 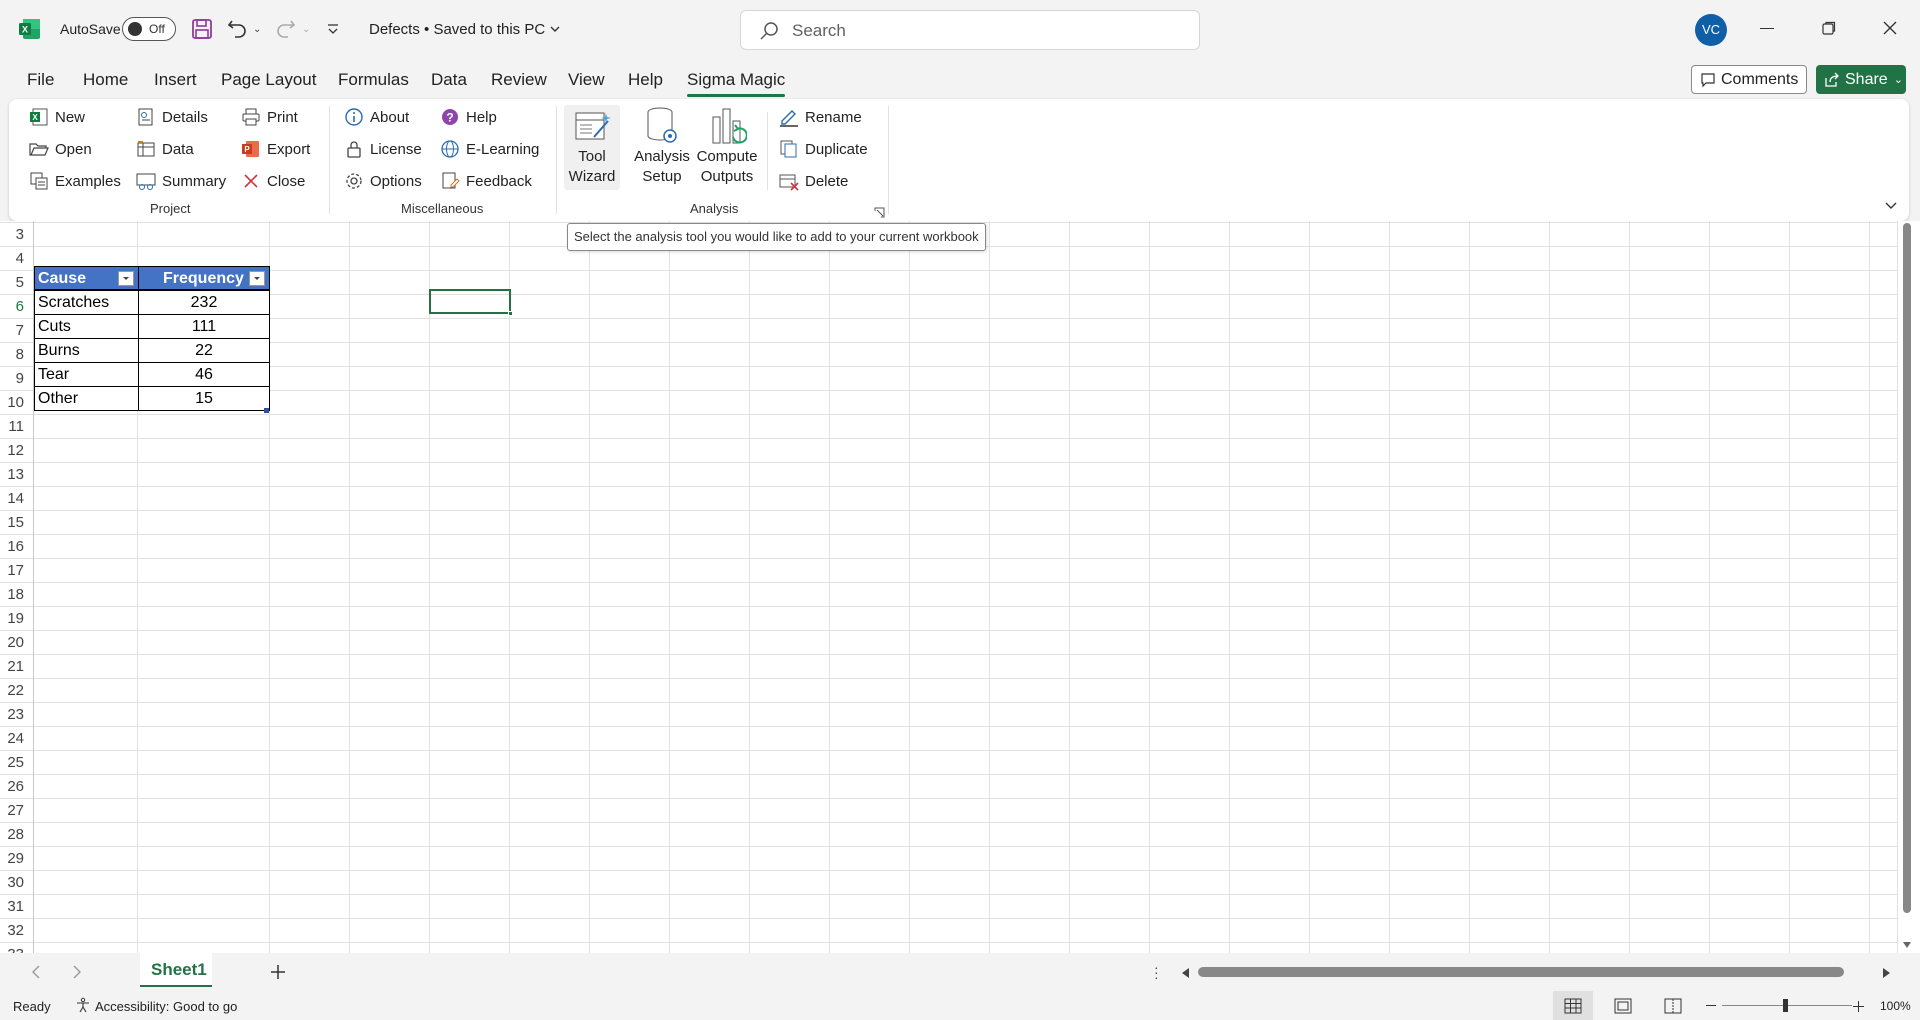 I want to click on next-sheet-icon, so click(x=77, y=974).